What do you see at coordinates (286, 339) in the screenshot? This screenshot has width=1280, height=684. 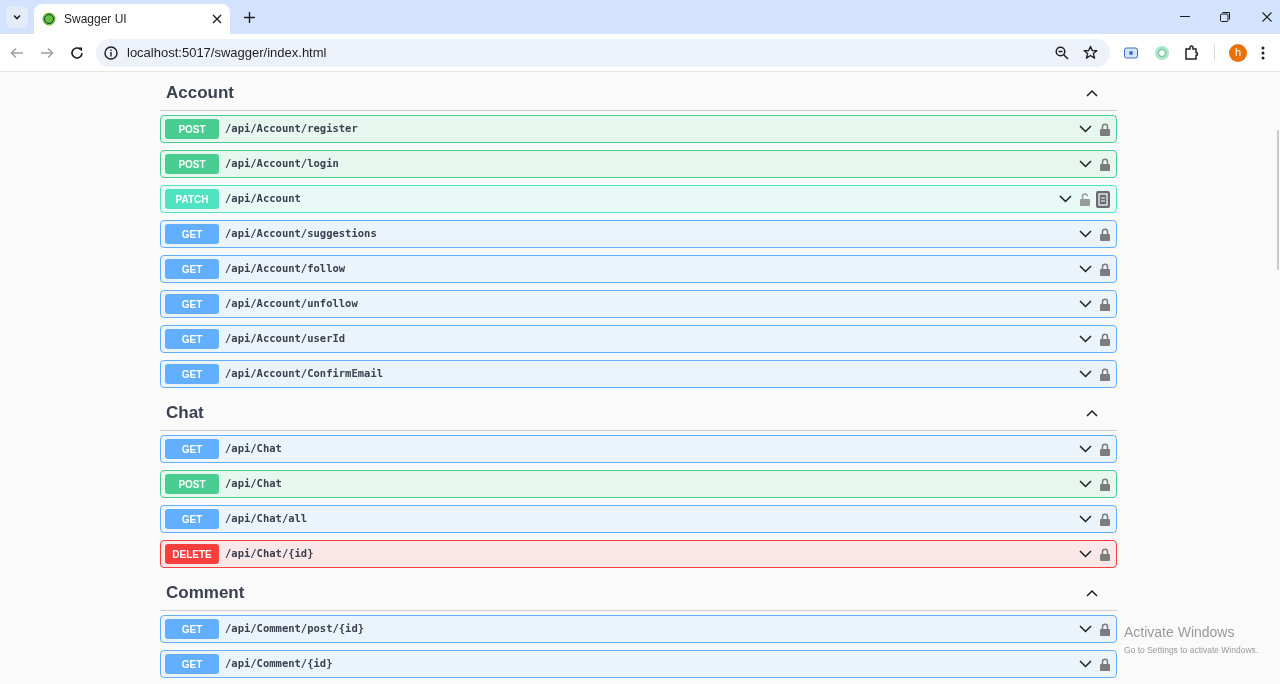 I see `endpoint-path: /api/Account/userId` at bounding box center [286, 339].